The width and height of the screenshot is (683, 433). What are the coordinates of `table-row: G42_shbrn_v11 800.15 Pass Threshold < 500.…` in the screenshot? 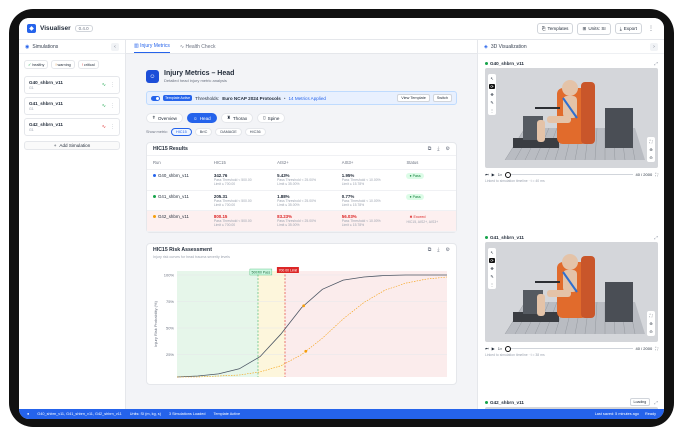 It's located at (301, 221).